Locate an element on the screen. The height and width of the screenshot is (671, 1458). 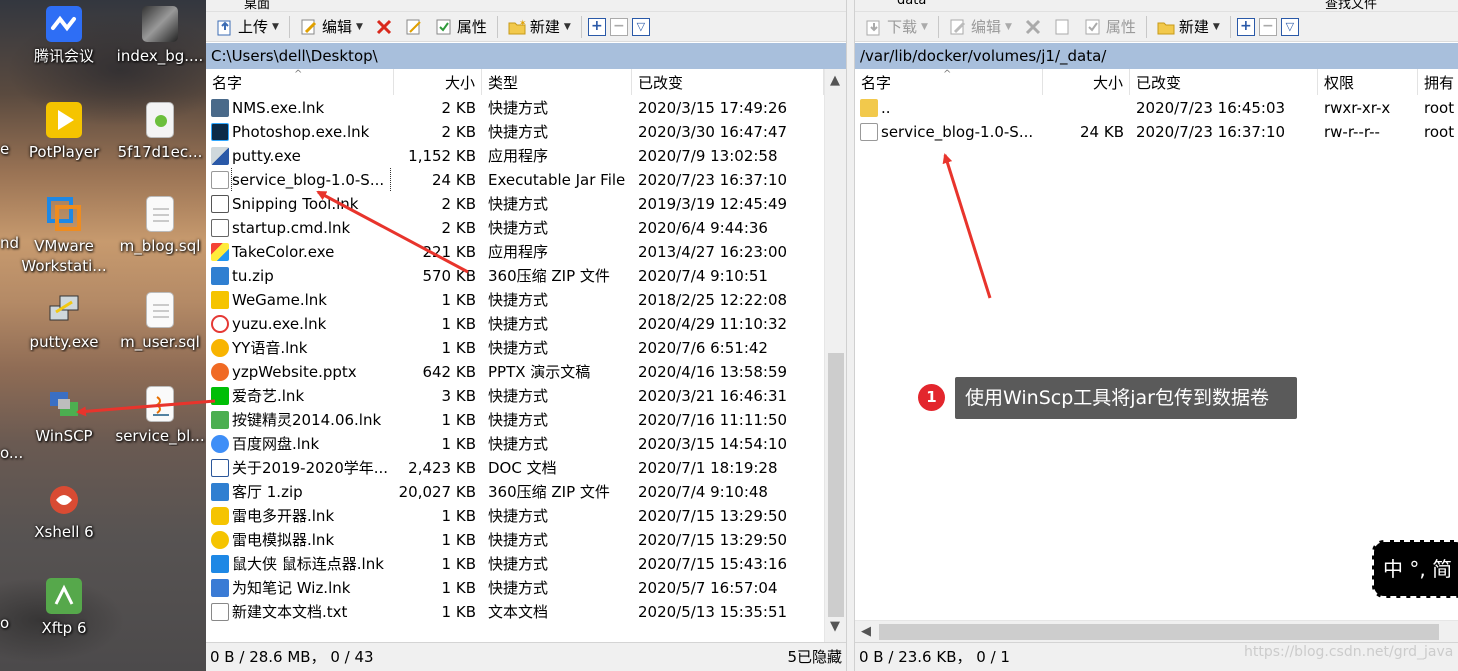
file-name-cell: 按键精灵2014.06.lnk is located at coordinates (300, 420).